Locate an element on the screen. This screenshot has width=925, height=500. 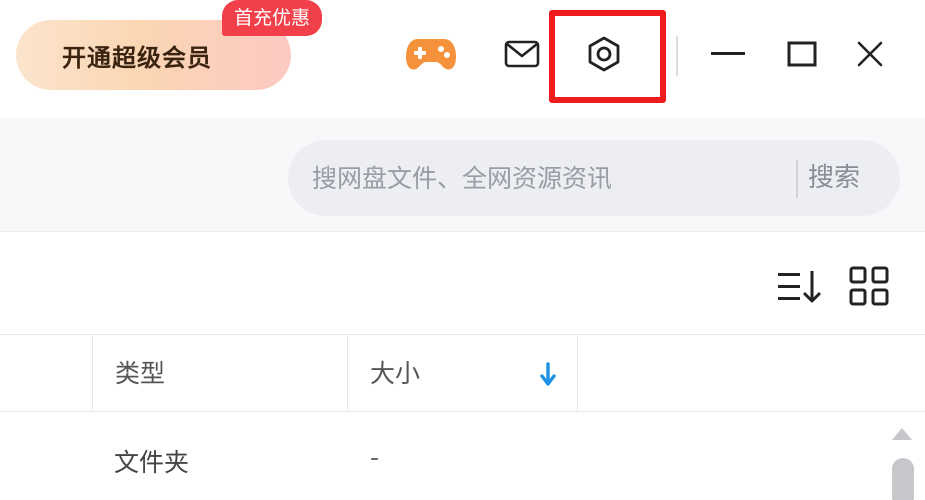
minimize-icon is located at coordinates (728, 54).